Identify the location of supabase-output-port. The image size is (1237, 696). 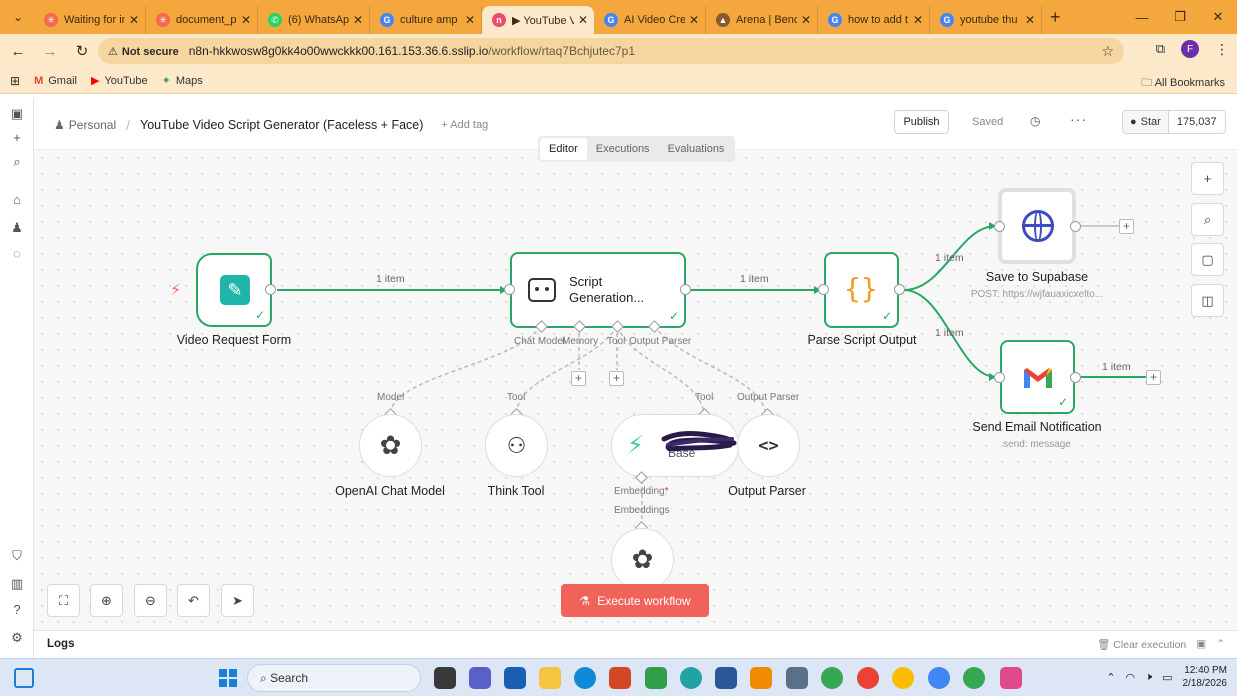
(1075, 226).